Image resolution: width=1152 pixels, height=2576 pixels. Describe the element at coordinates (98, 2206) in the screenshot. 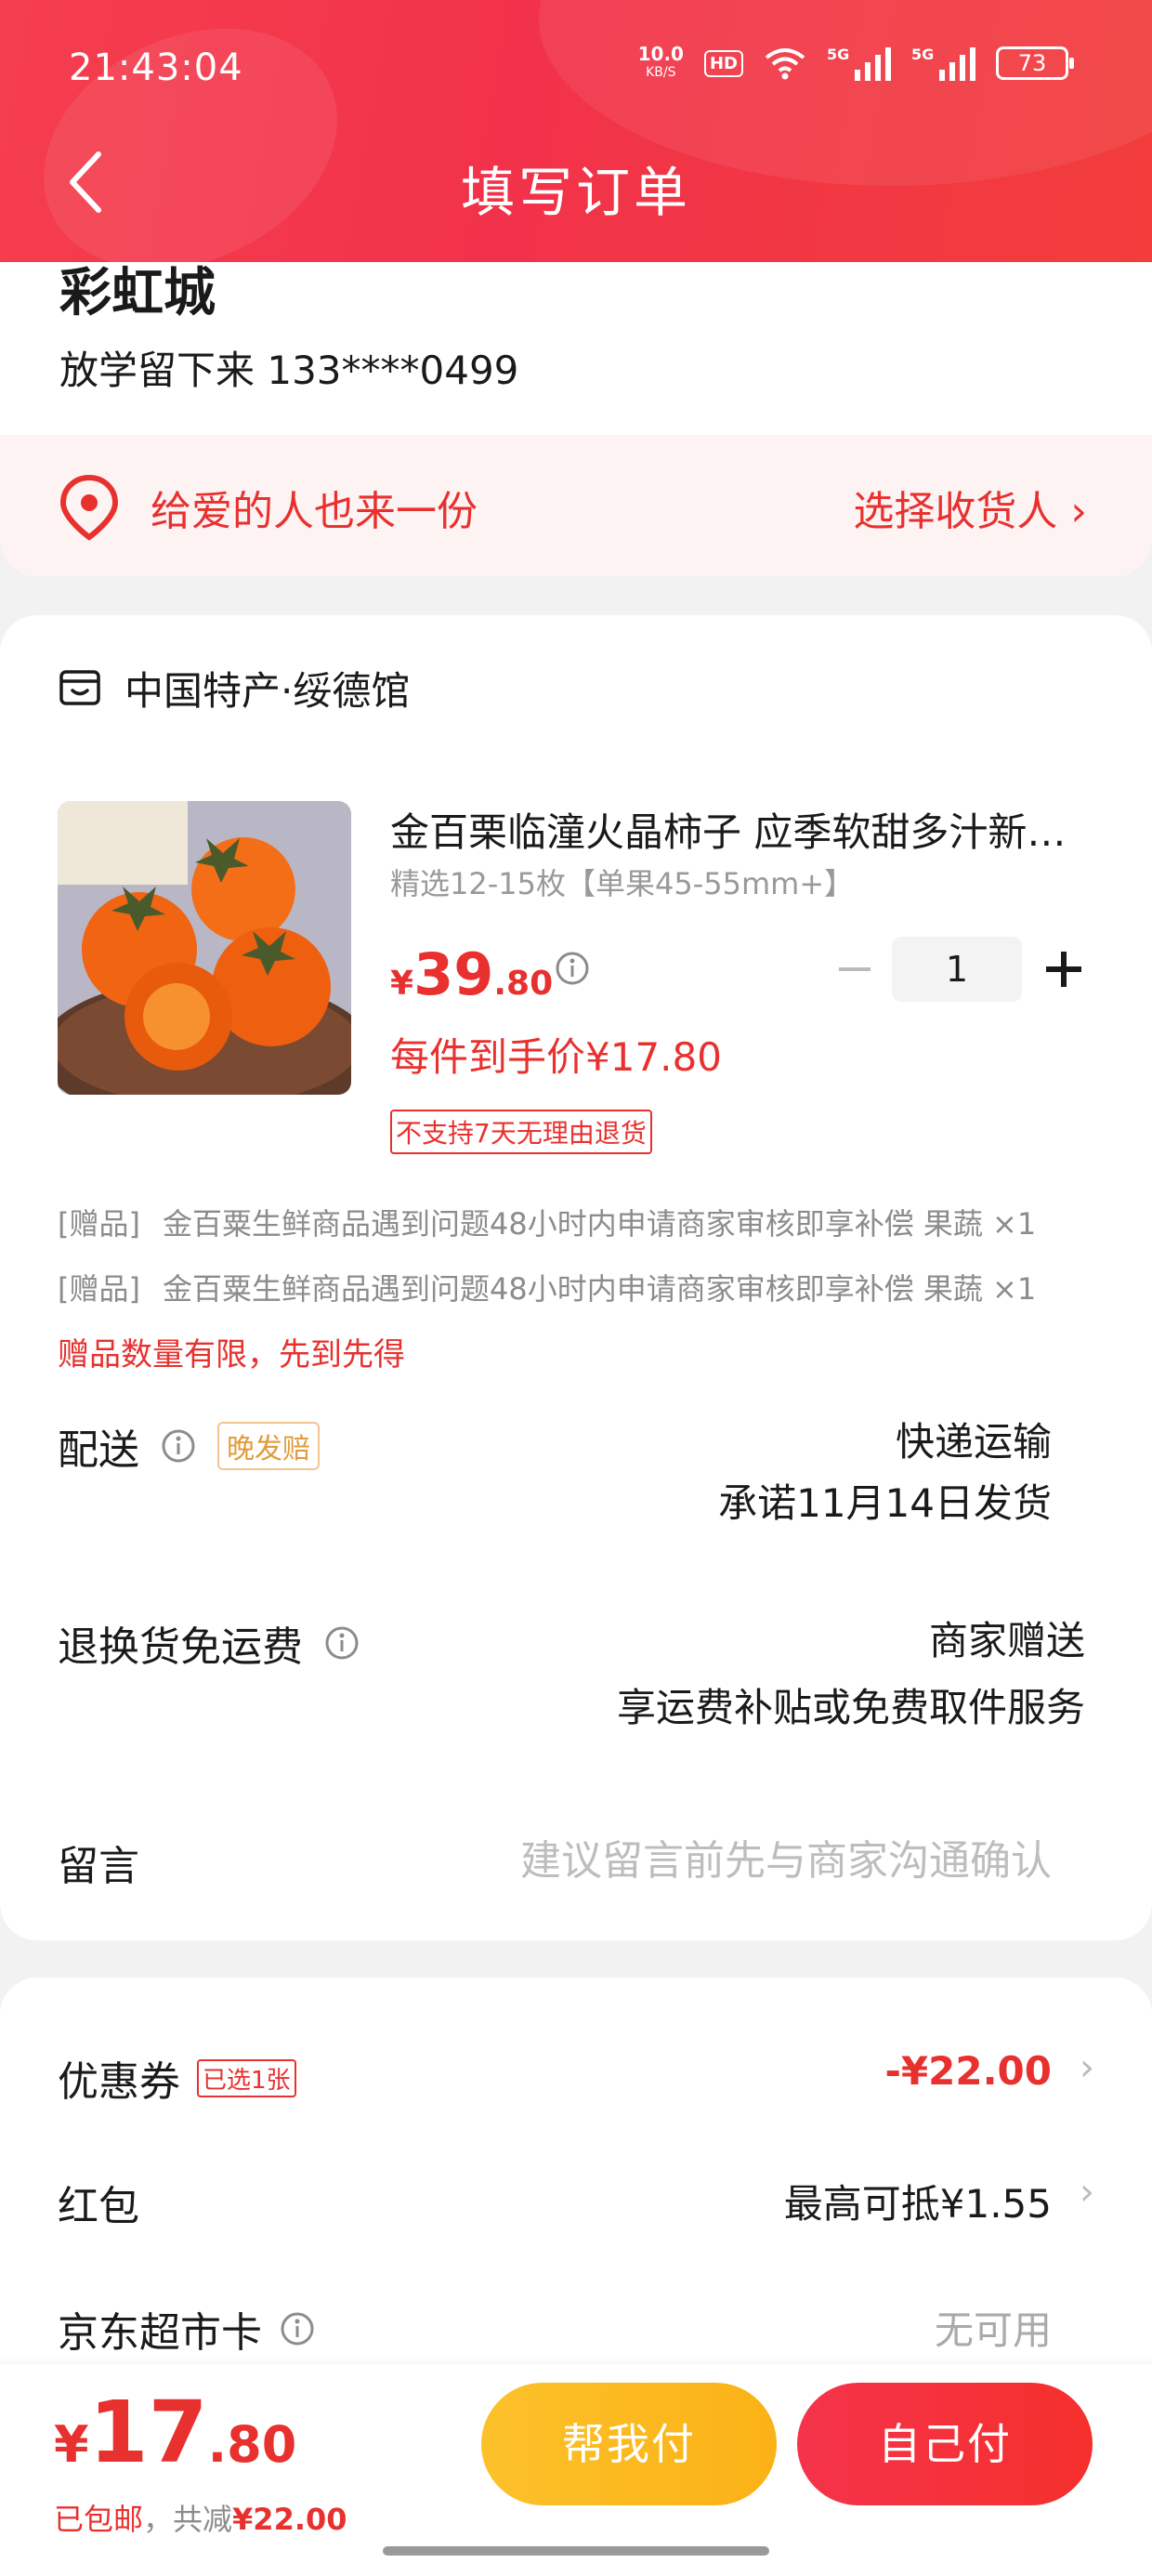

I see `redpacket-label: 红包` at that location.